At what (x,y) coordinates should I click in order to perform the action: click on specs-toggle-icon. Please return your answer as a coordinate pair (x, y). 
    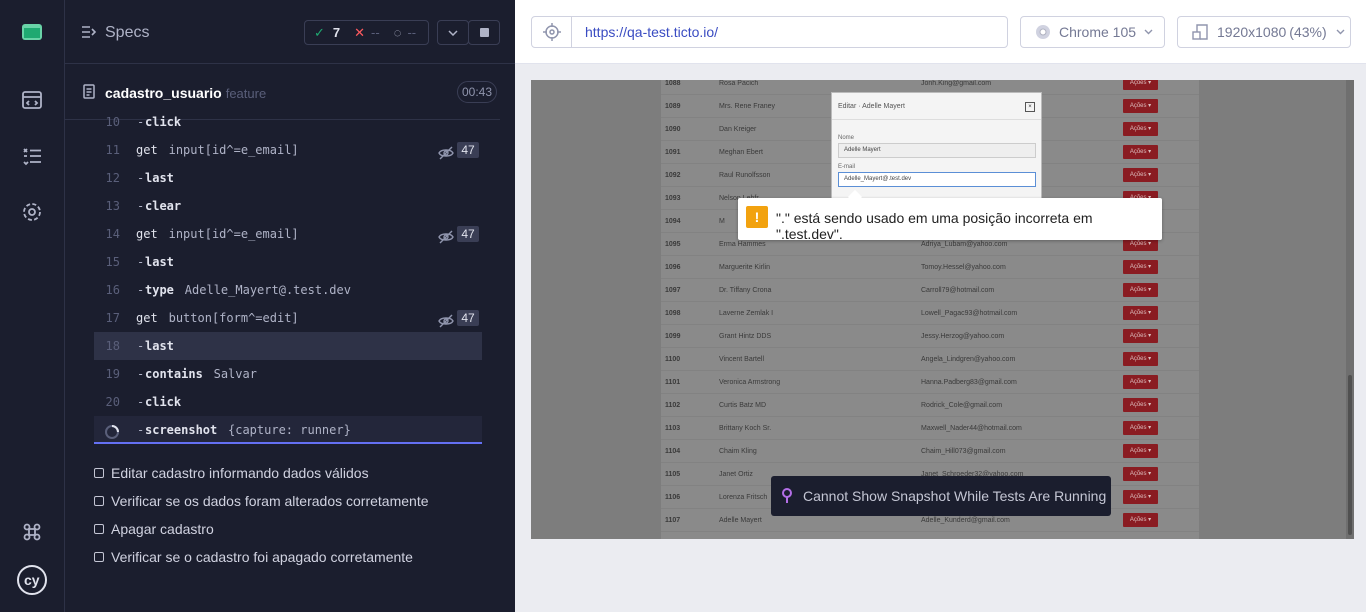
    Looking at the image, I should click on (89, 34).